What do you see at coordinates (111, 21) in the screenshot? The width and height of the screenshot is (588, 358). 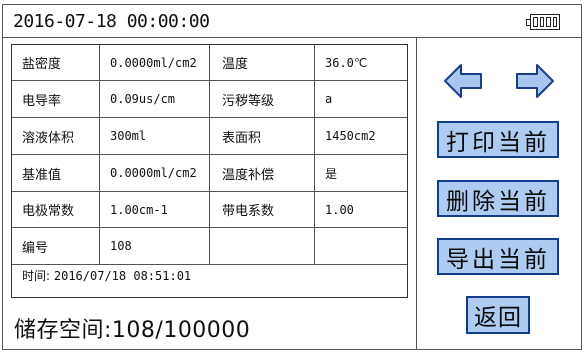 I see `datetime-display: 2016-07-18 00:00:00` at bounding box center [111, 21].